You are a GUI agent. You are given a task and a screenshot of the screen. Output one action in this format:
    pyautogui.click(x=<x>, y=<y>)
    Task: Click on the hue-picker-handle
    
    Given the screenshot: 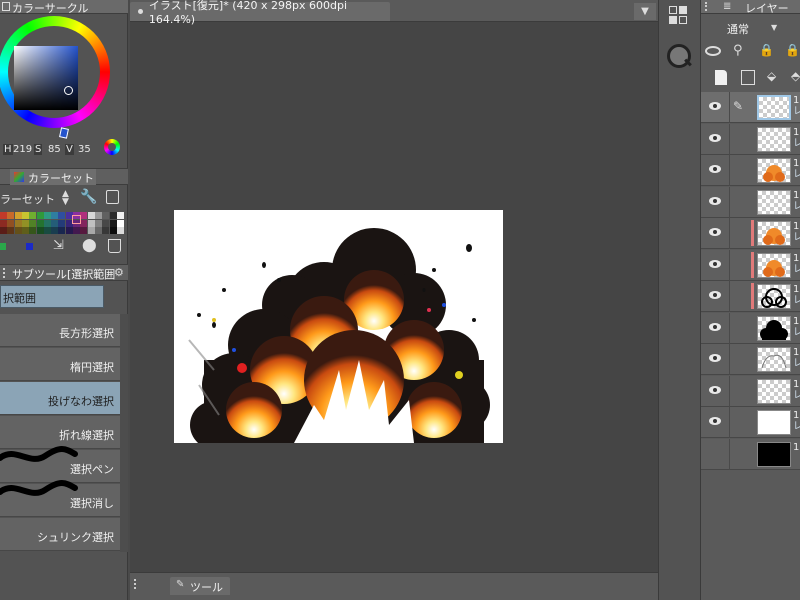 What is the action you would take?
    pyautogui.click(x=64, y=133)
    